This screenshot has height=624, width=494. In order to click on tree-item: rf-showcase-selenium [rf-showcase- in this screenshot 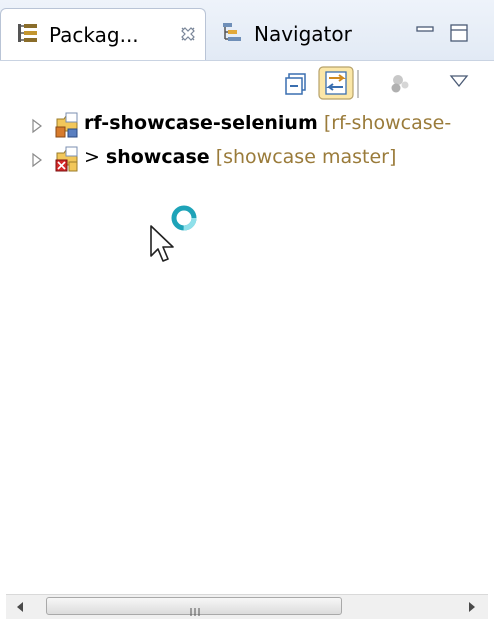, I will do `click(247, 125)`.